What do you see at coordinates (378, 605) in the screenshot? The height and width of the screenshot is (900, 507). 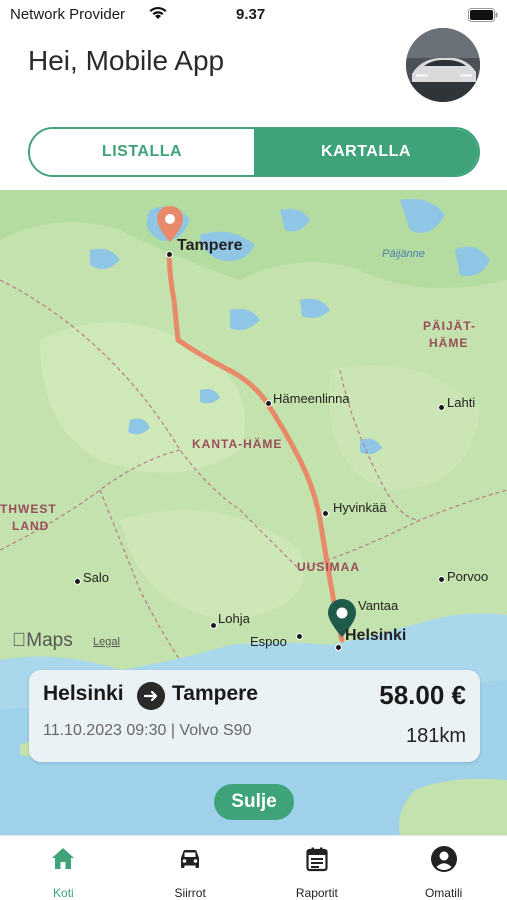 I see `place-label: Vantaa` at bounding box center [378, 605].